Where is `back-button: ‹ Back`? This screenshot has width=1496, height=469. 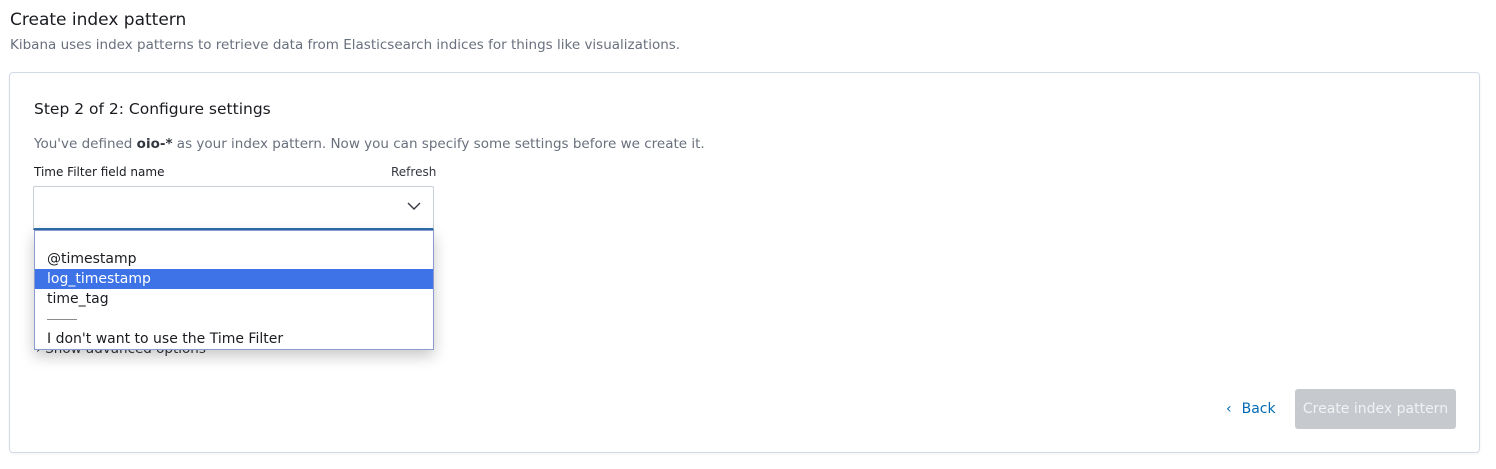
back-button: ‹ Back is located at coordinates (1251, 409).